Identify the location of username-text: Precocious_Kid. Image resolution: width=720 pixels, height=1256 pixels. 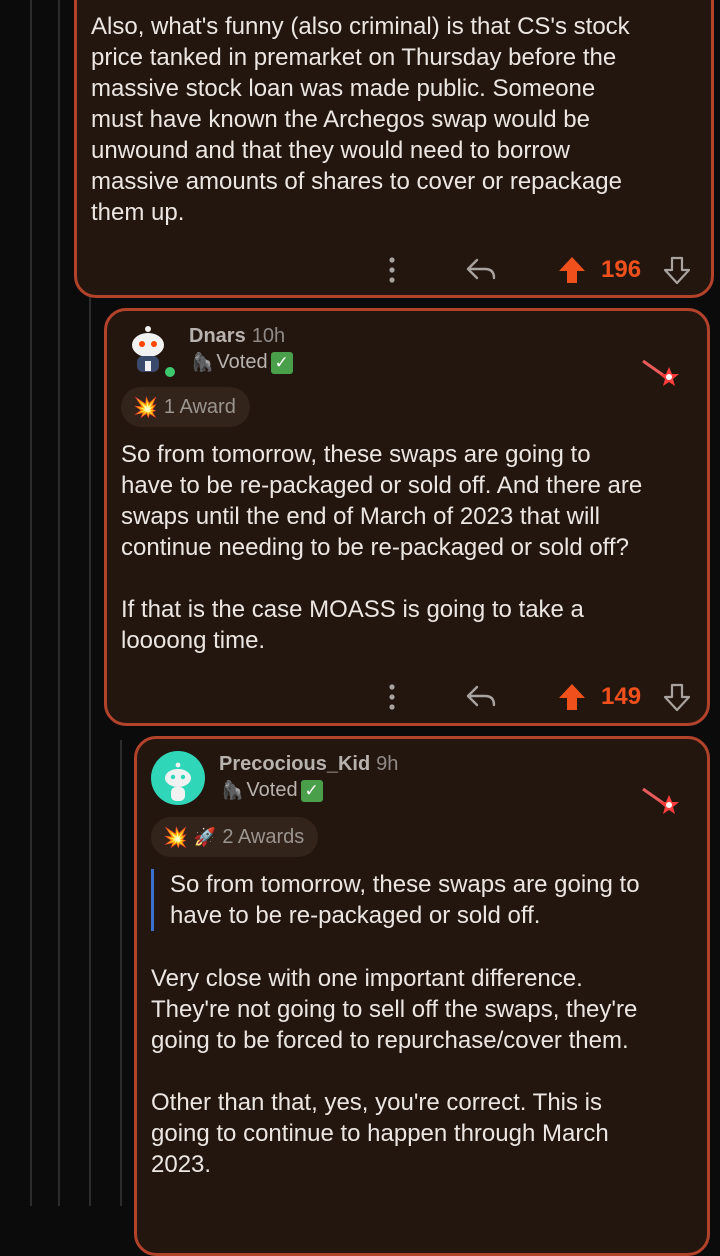
(294, 764).